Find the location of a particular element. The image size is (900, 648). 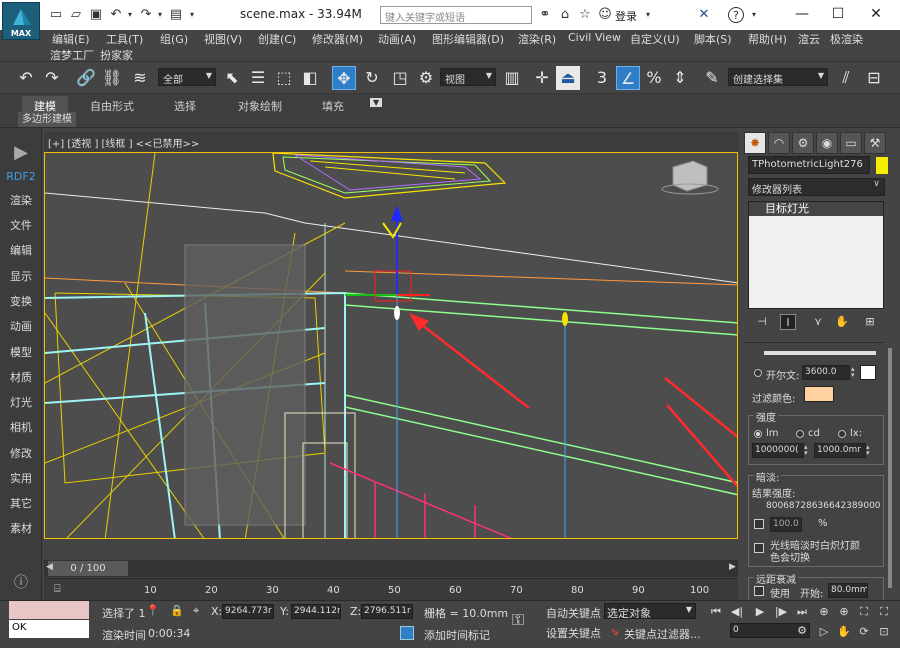

left-panel-animation: 动画 is located at coordinates (21, 326).